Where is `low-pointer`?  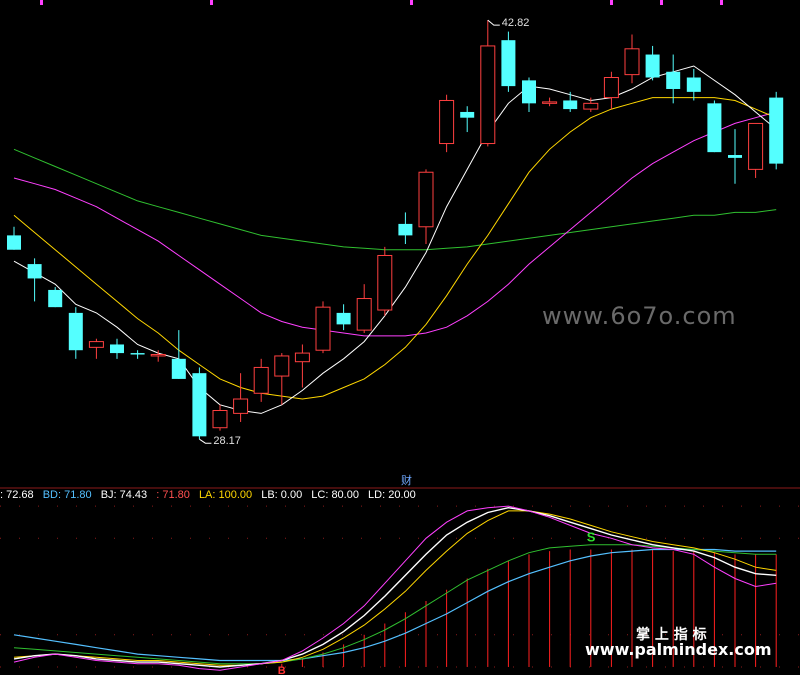
low-pointer is located at coordinates (205, 441).